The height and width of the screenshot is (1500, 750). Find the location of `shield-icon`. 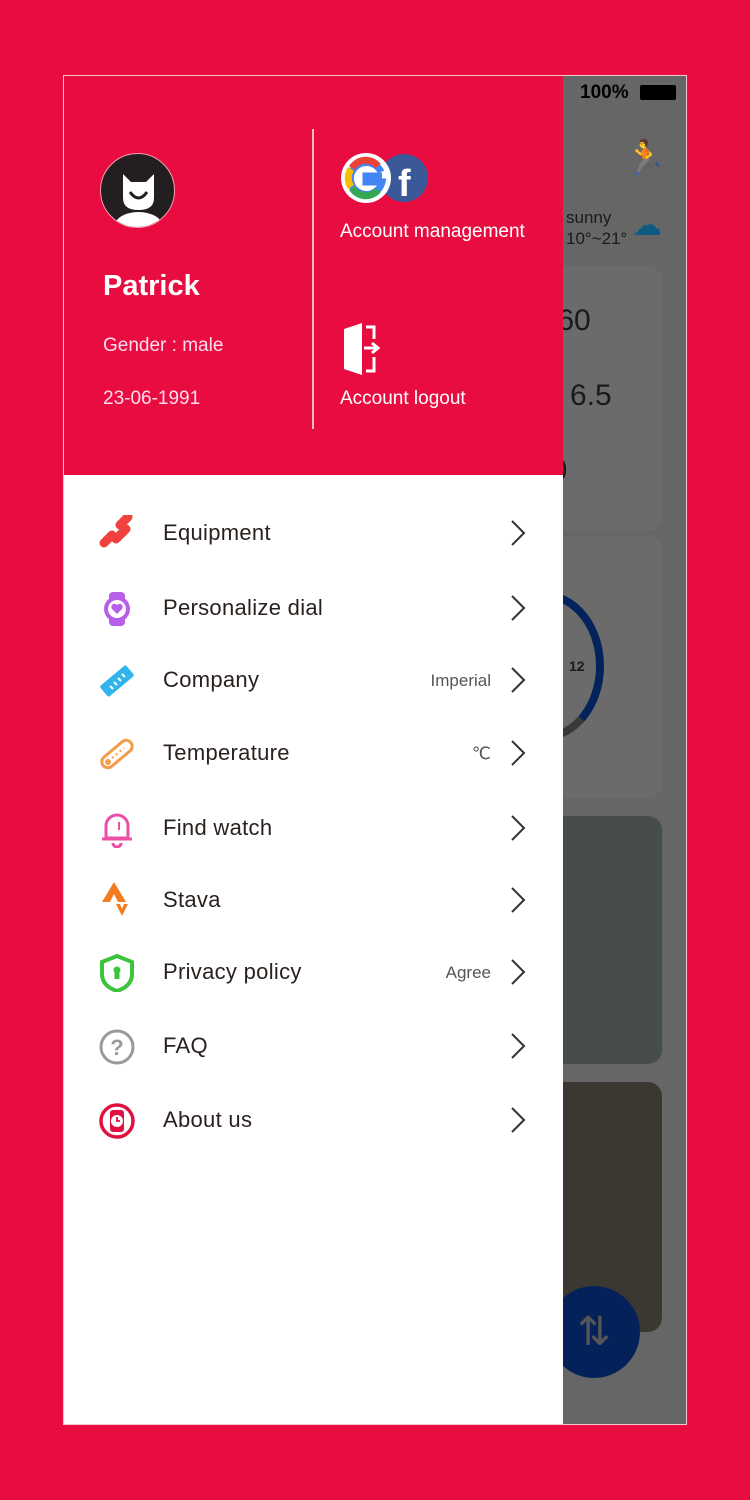

shield-icon is located at coordinates (117, 973).